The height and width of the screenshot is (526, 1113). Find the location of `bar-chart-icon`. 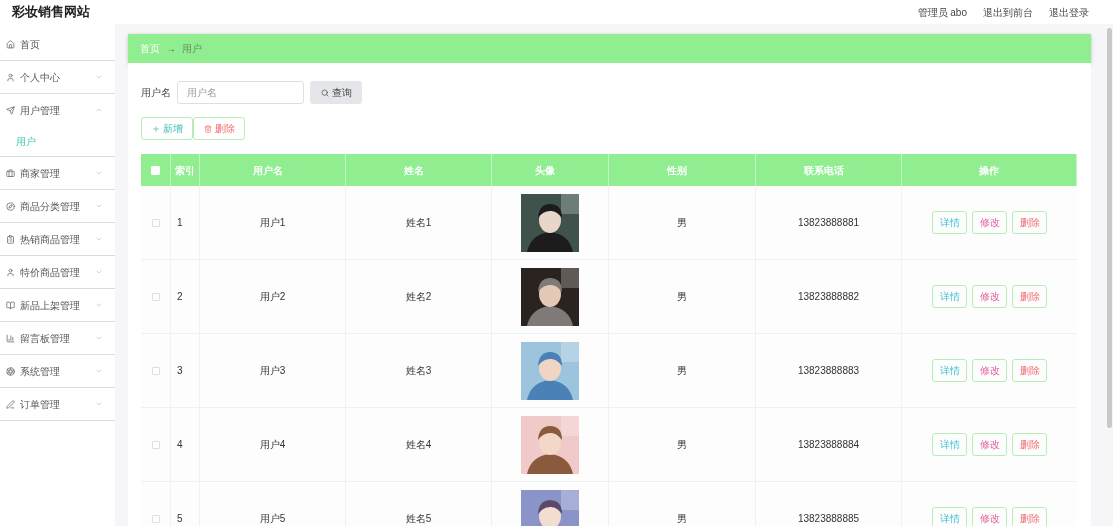

bar-chart-icon is located at coordinates (10, 338).